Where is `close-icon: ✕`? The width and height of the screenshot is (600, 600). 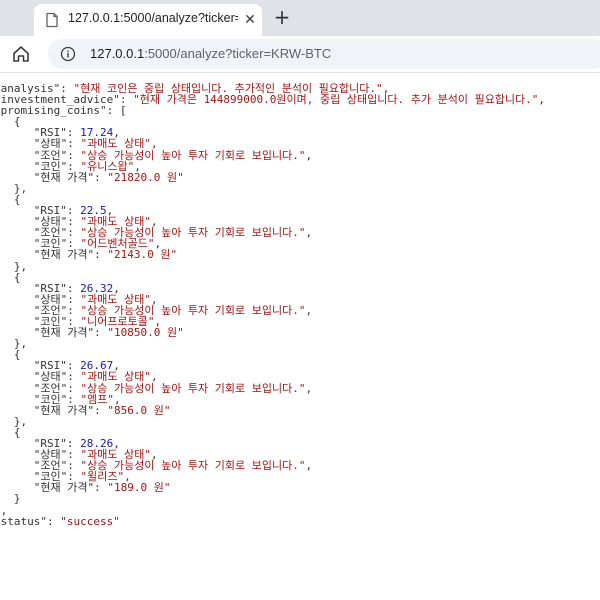
close-icon: ✕ is located at coordinates (250, 20).